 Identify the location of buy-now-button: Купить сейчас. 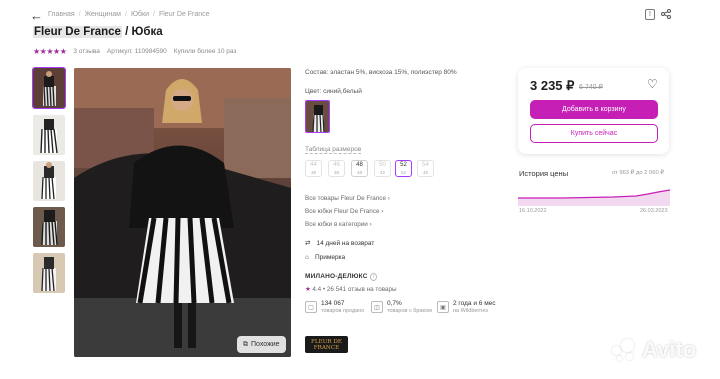
(594, 133).